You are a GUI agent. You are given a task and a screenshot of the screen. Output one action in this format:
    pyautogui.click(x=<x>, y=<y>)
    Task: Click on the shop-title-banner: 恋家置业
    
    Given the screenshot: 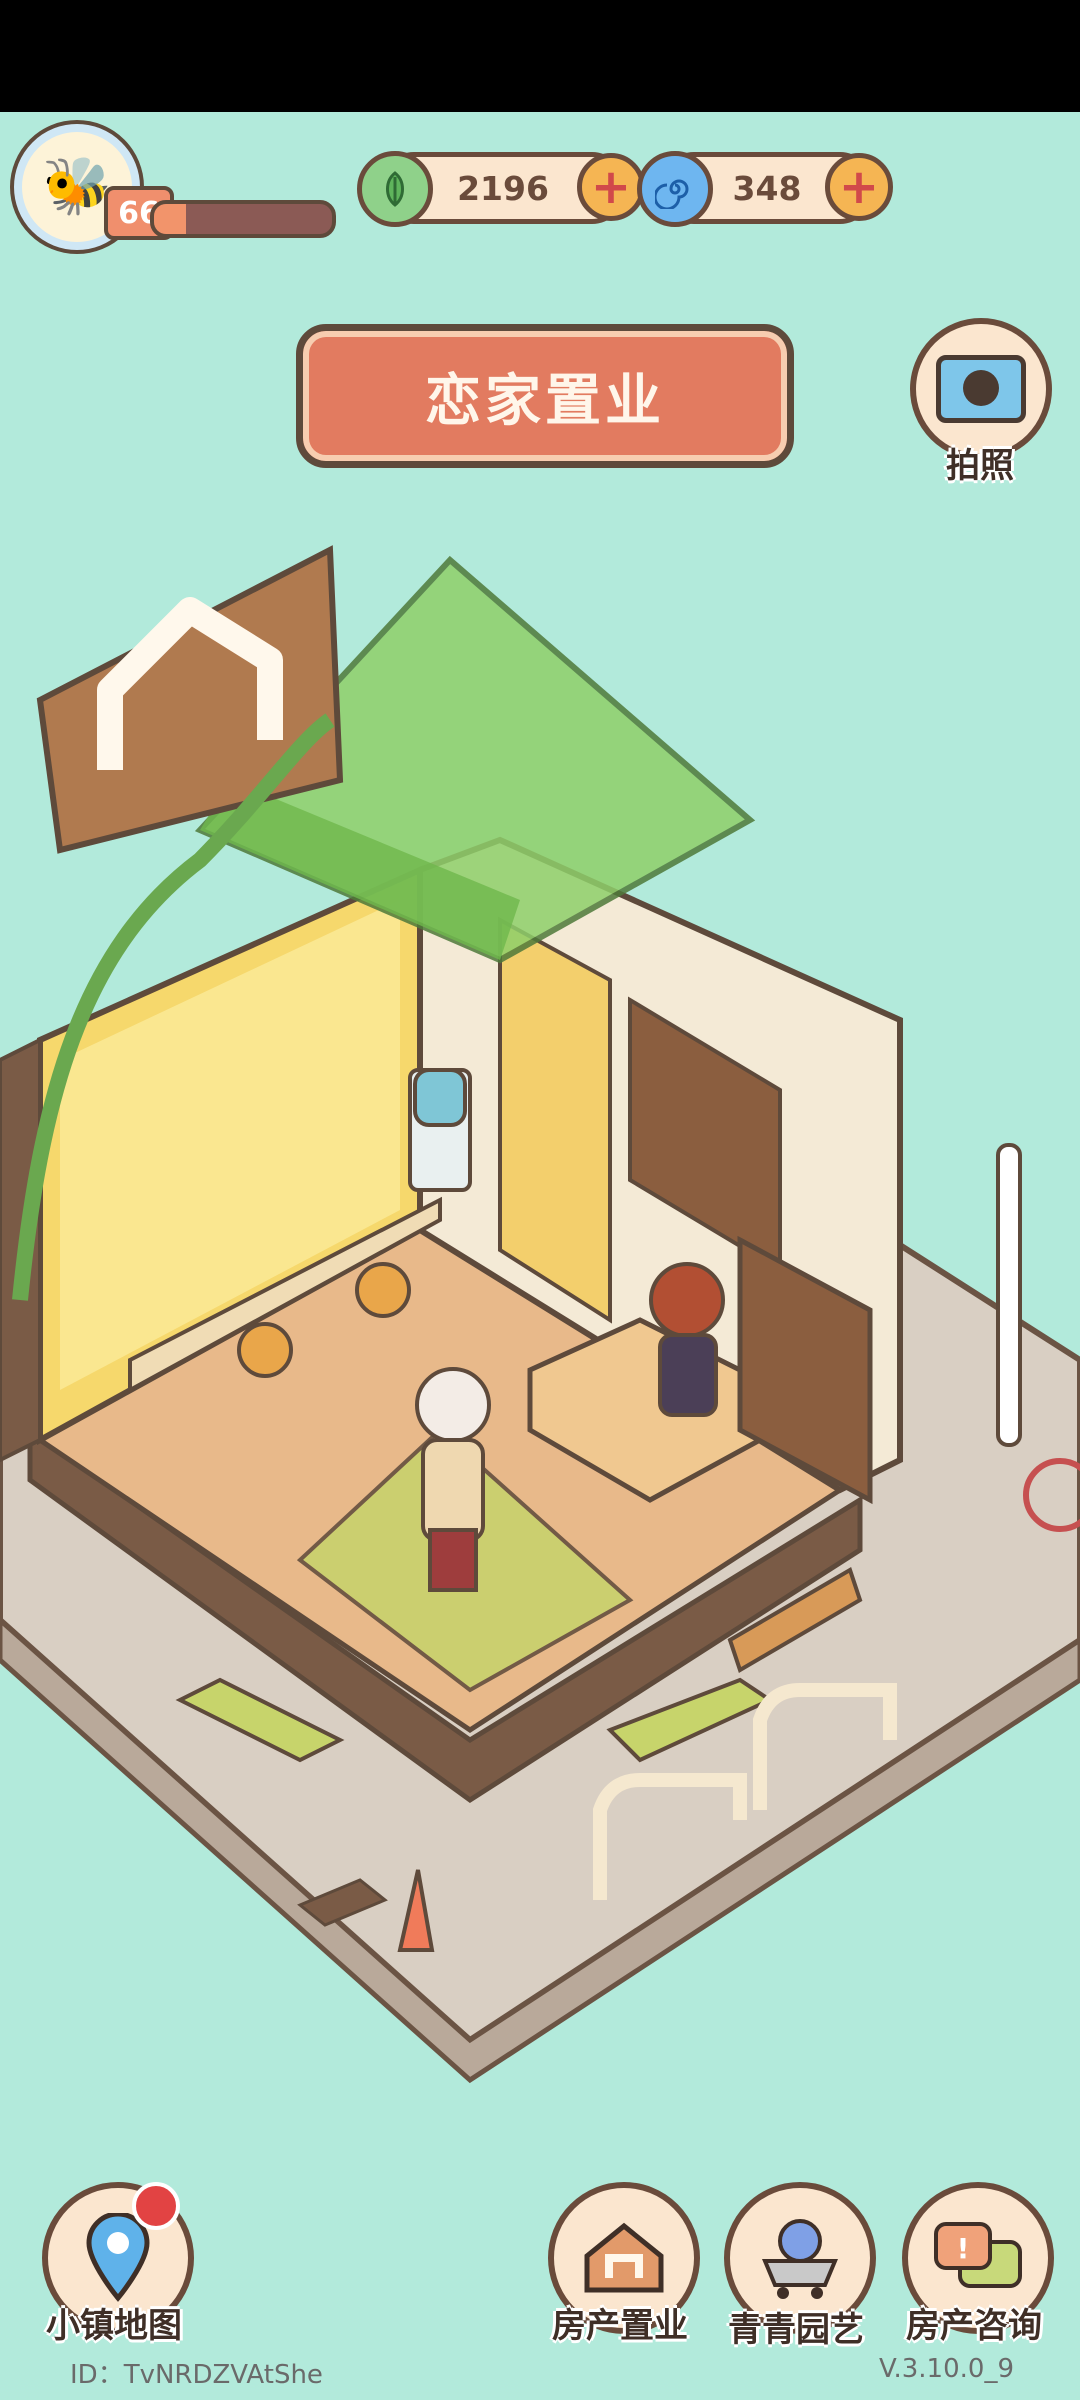 What is the action you would take?
    pyautogui.click(x=545, y=396)
    